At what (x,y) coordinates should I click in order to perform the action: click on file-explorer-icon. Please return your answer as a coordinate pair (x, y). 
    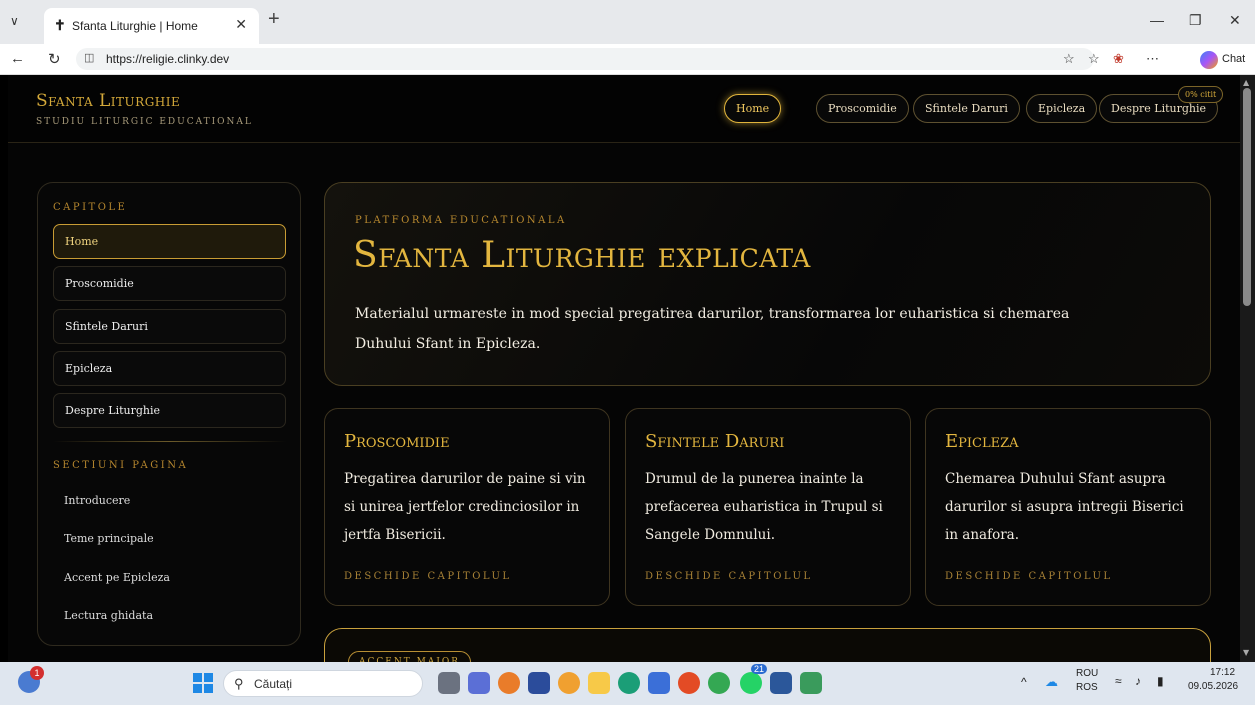
    Looking at the image, I should click on (599, 683).